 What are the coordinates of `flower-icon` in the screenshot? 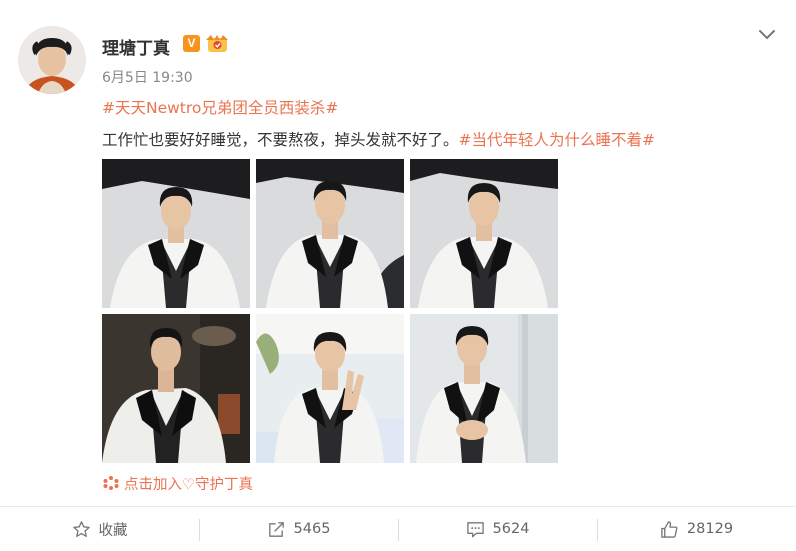 It's located at (111, 483).